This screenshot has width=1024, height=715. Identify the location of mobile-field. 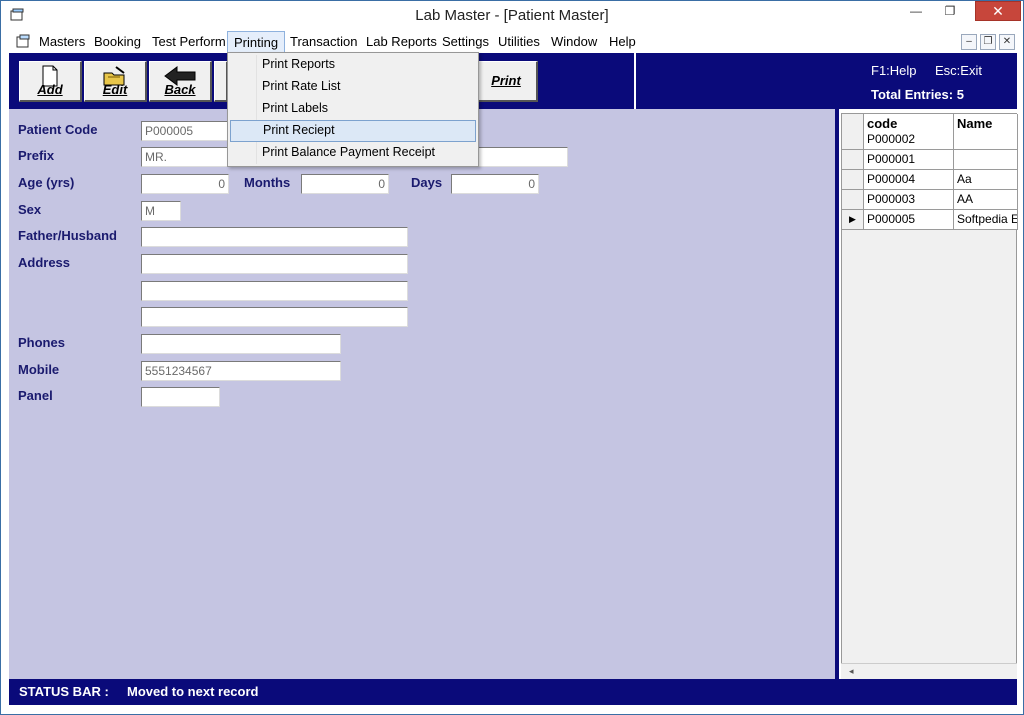
(241, 371).